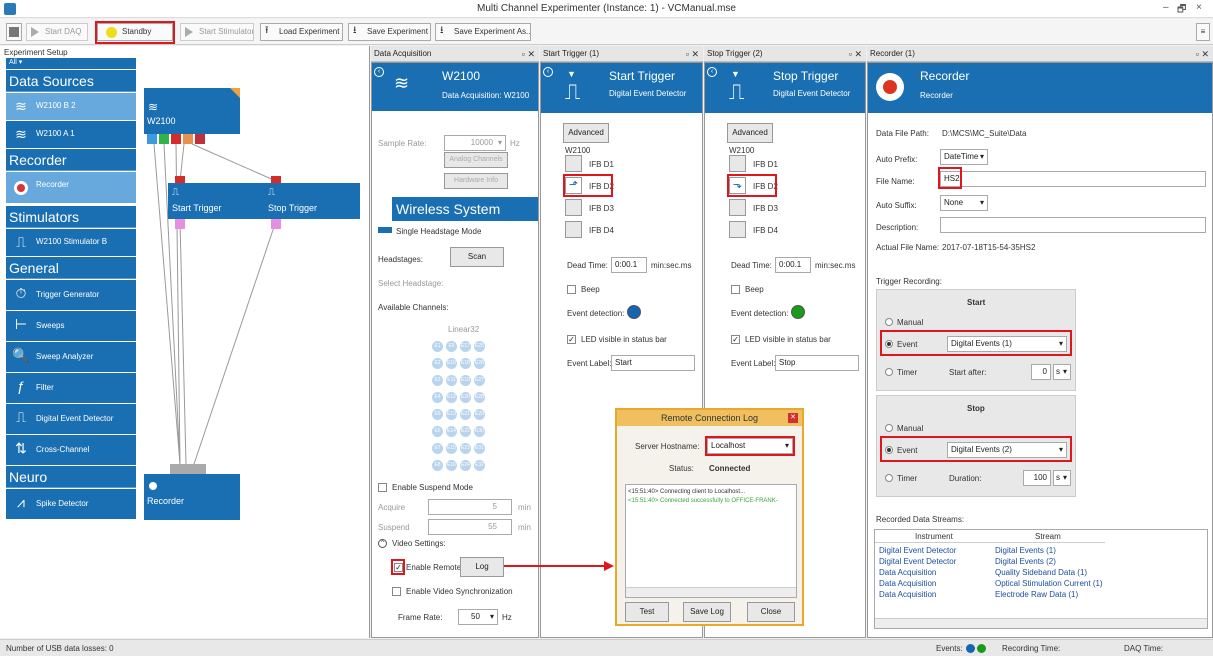 This screenshot has width=1213, height=656. I want to click on event-led-stop, so click(981, 648).